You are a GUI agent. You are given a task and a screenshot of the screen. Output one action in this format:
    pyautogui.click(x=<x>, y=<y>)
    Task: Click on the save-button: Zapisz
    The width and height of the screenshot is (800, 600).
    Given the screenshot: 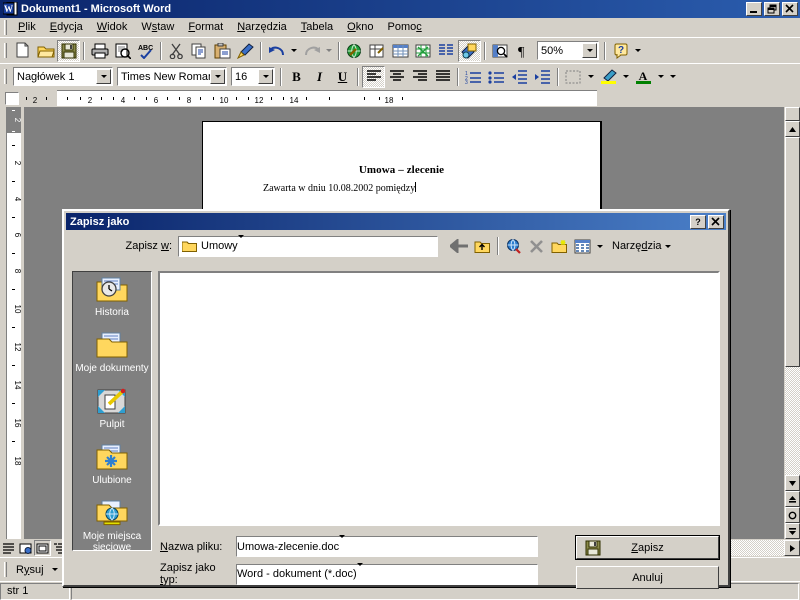 What is the action you would take?
    pyautogui.click(x=647, y=547)
    